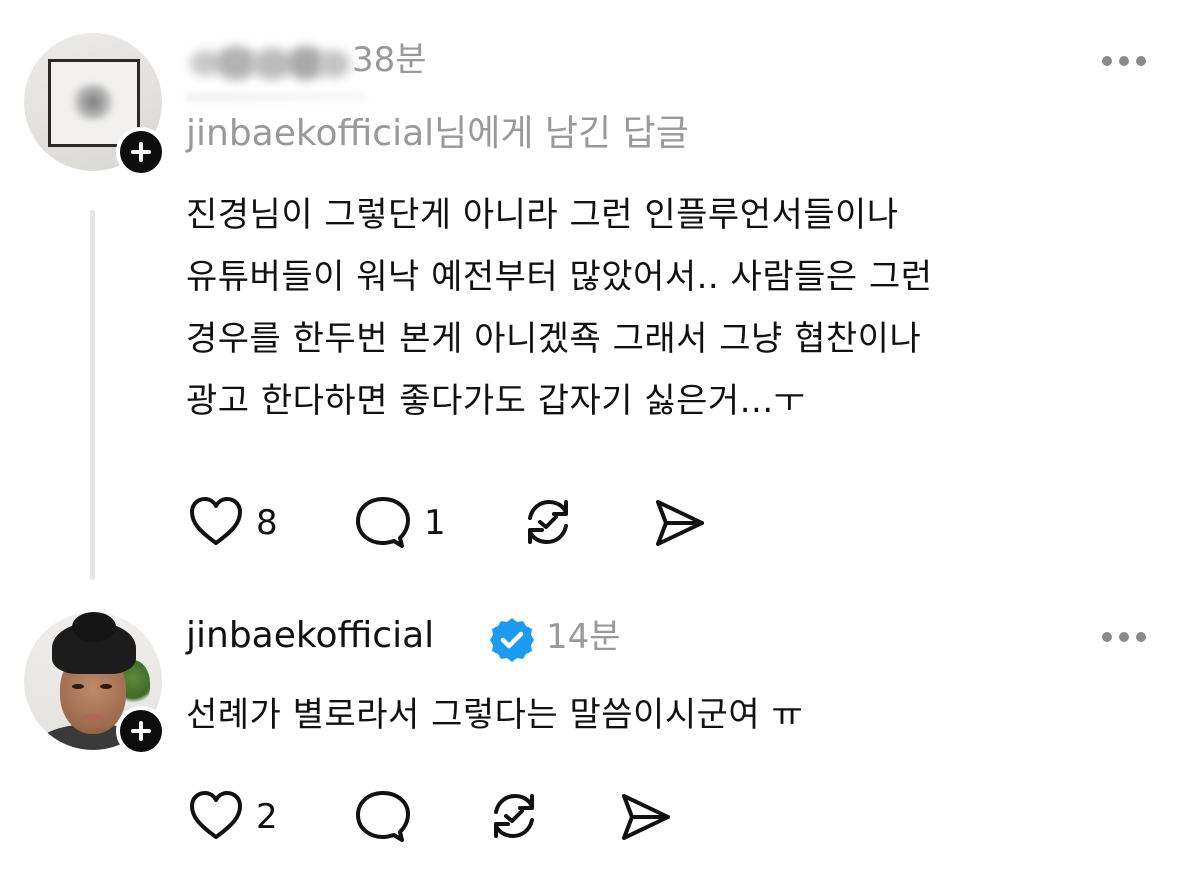 Image resolution: width=1200 pixels, height=888 pixels. Describe the element at coordinates (267, 523) in the screenshot. I see `like-count: 8` at that location.